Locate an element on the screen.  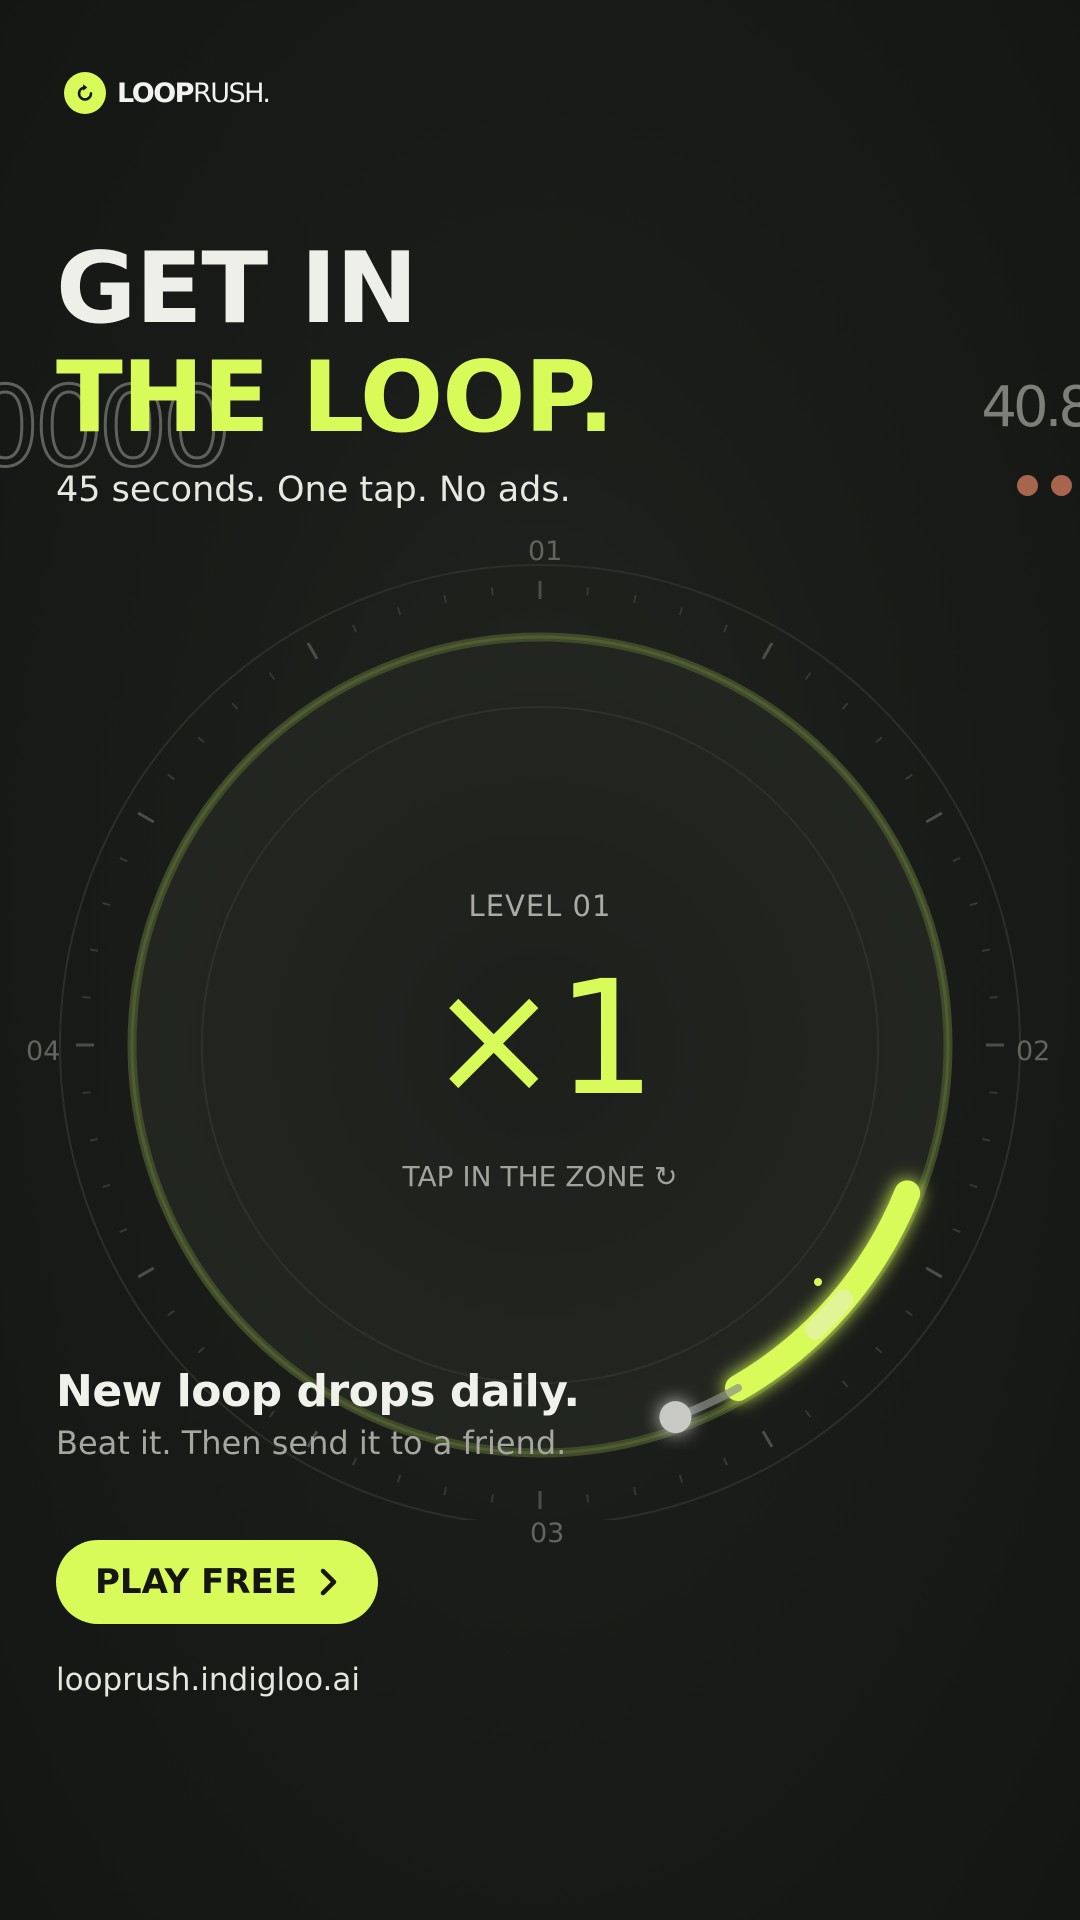
tick-label-top: 01 is located at coordinates (545, 551).